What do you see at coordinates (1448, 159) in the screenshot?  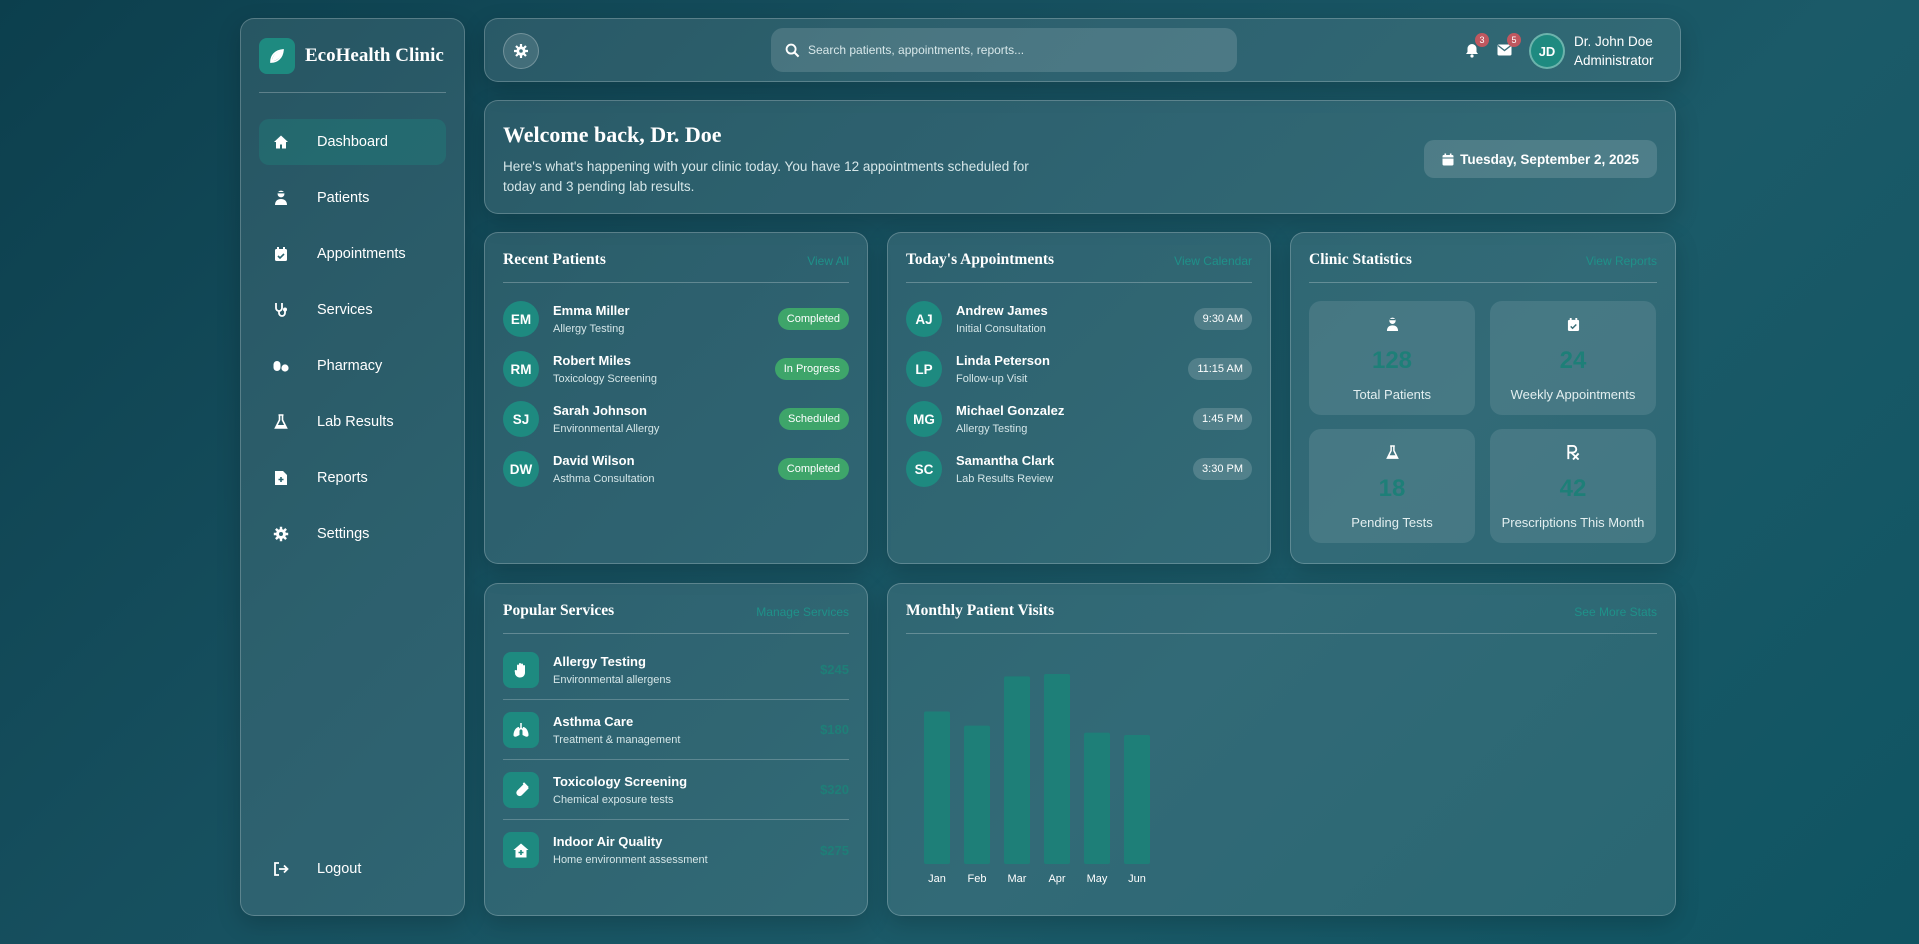 I see `calendar-icon` at bounding box center [1448, 159].